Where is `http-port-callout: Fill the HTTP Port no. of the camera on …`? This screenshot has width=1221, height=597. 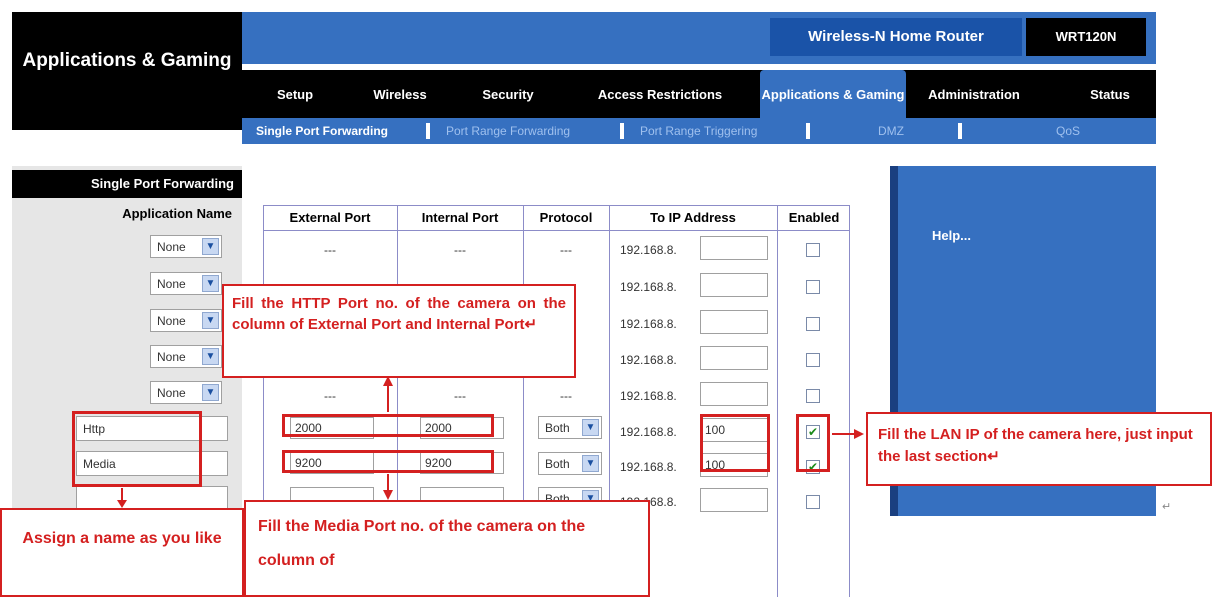 http-port-callout: Fill the HTTP Port no. of the camera on … is located at coordinates (399, 331).